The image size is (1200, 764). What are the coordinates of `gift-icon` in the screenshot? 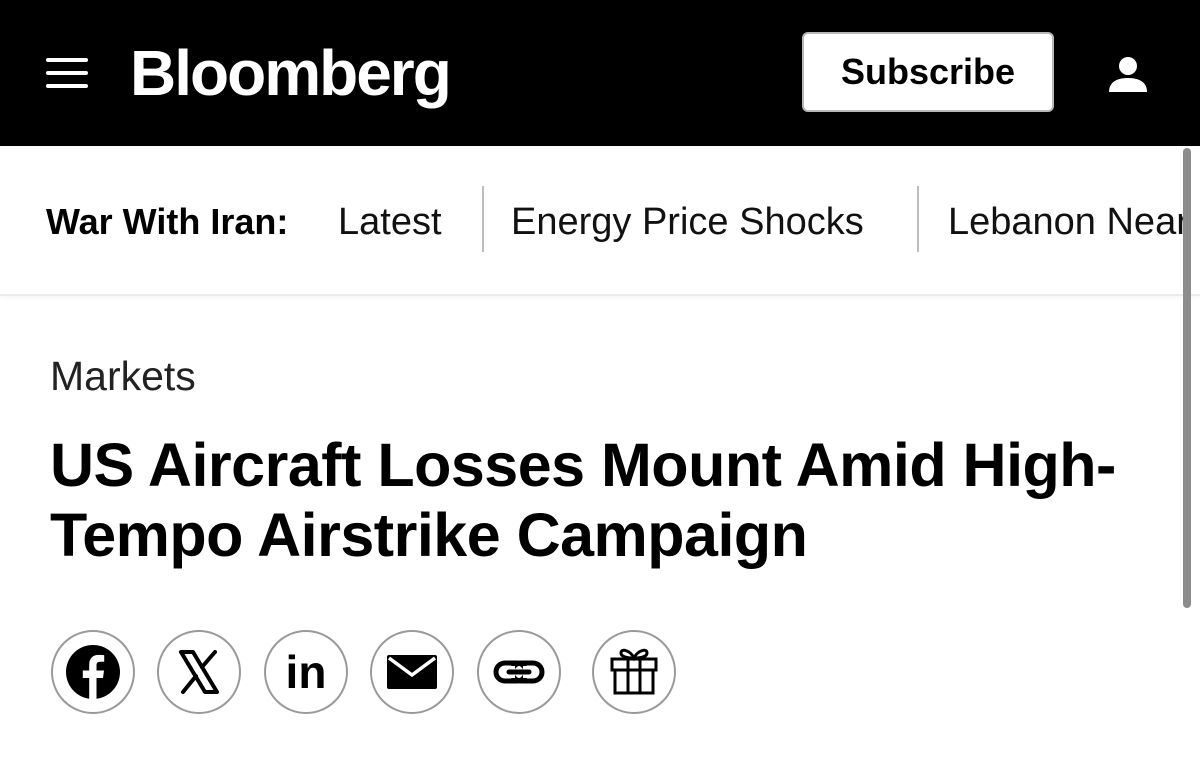 It's located at (634, 671).